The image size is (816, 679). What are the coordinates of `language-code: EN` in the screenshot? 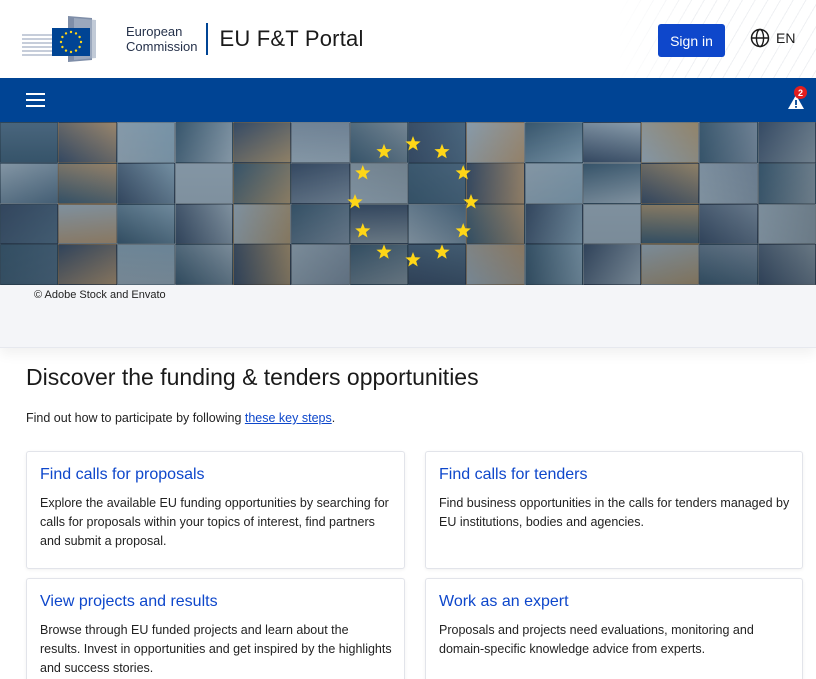 It's located at (786, 38).